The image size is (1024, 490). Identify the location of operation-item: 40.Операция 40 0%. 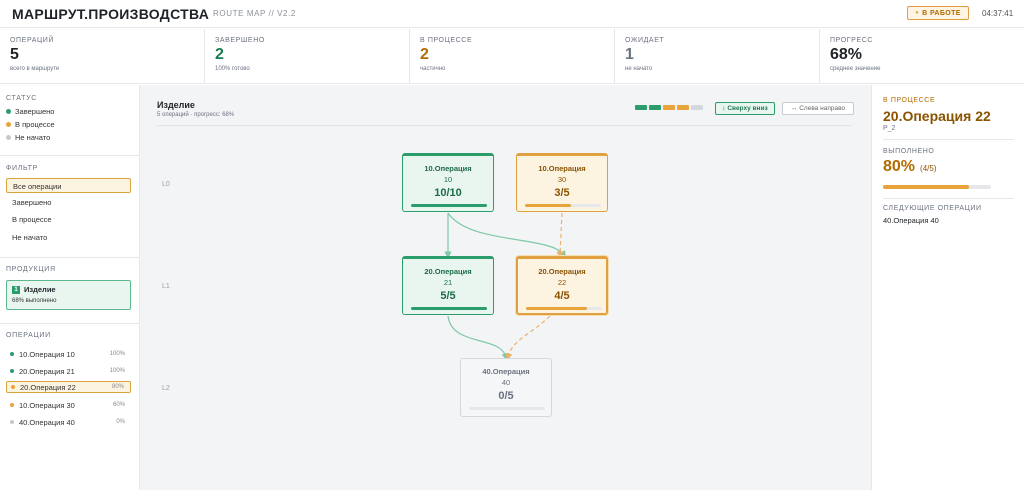
(68, 422).